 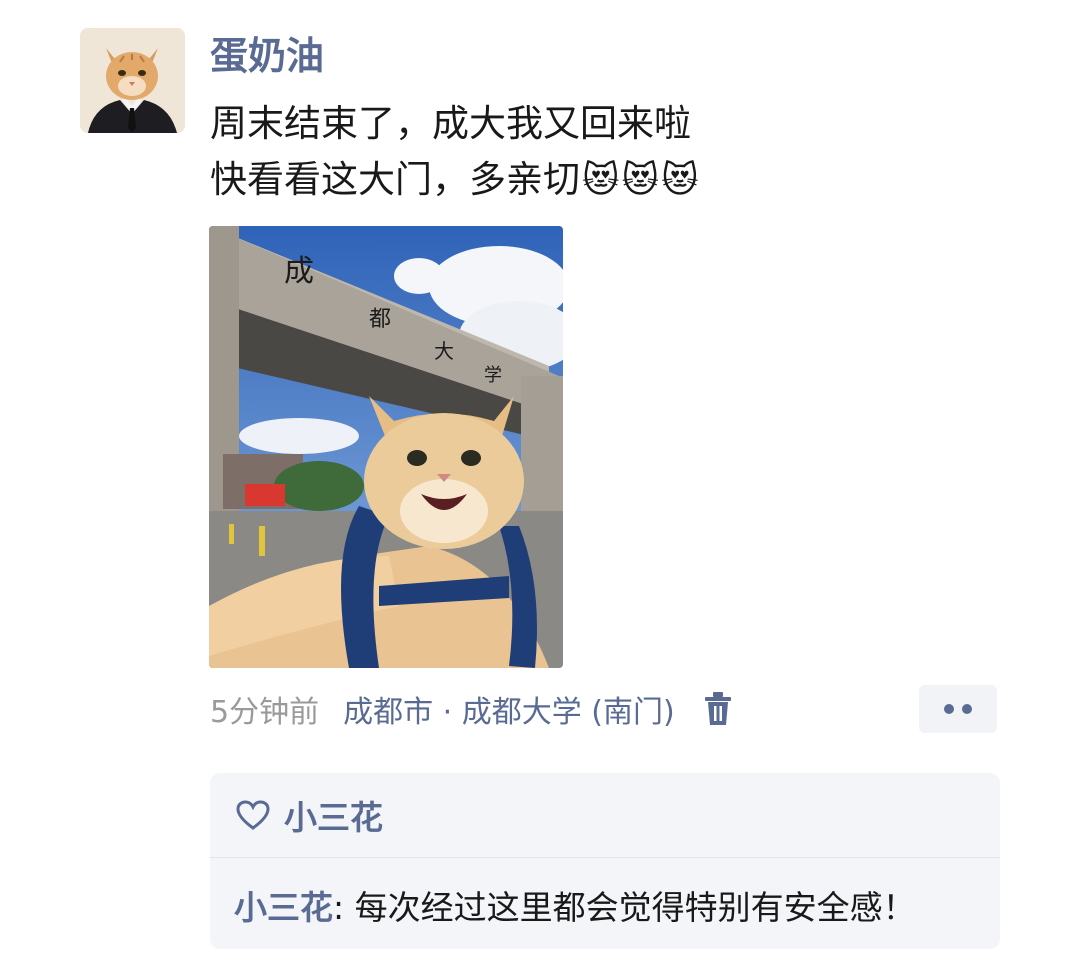 I want to click on likes-row: 小三花, so click(x=605, y=815).